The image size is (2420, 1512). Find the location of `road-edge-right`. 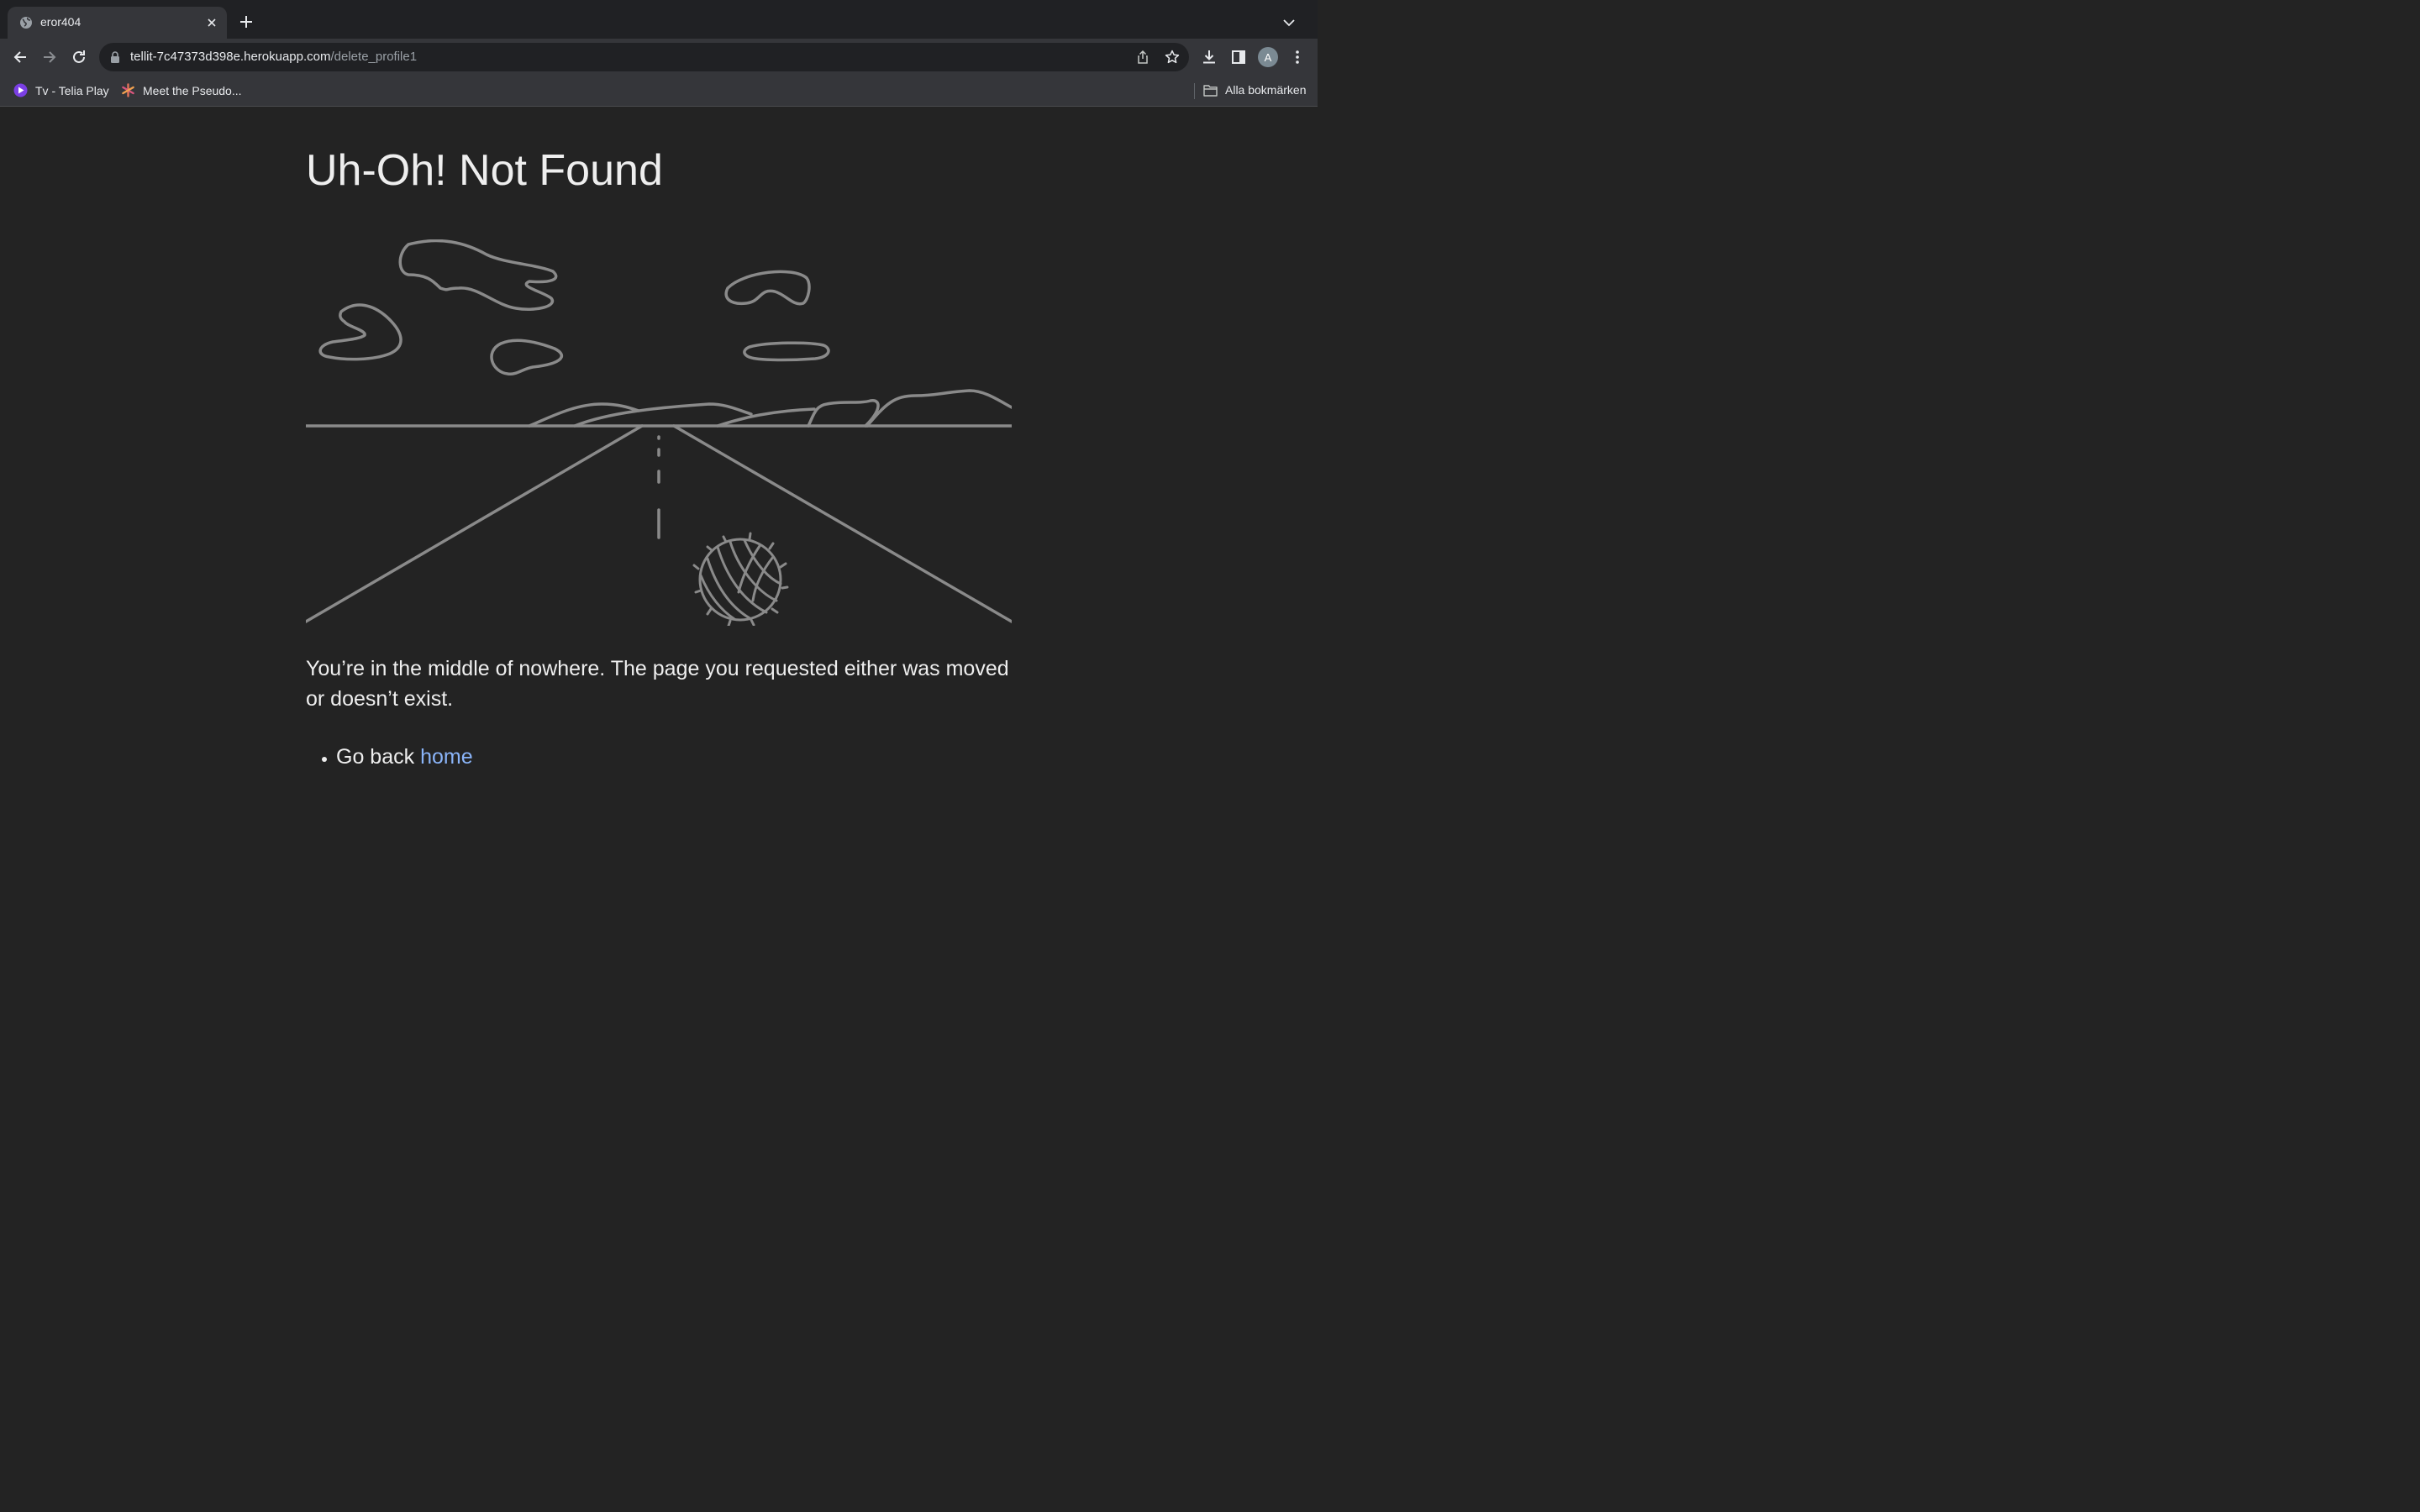

road-edge-right is located at coordinates (842, 523).